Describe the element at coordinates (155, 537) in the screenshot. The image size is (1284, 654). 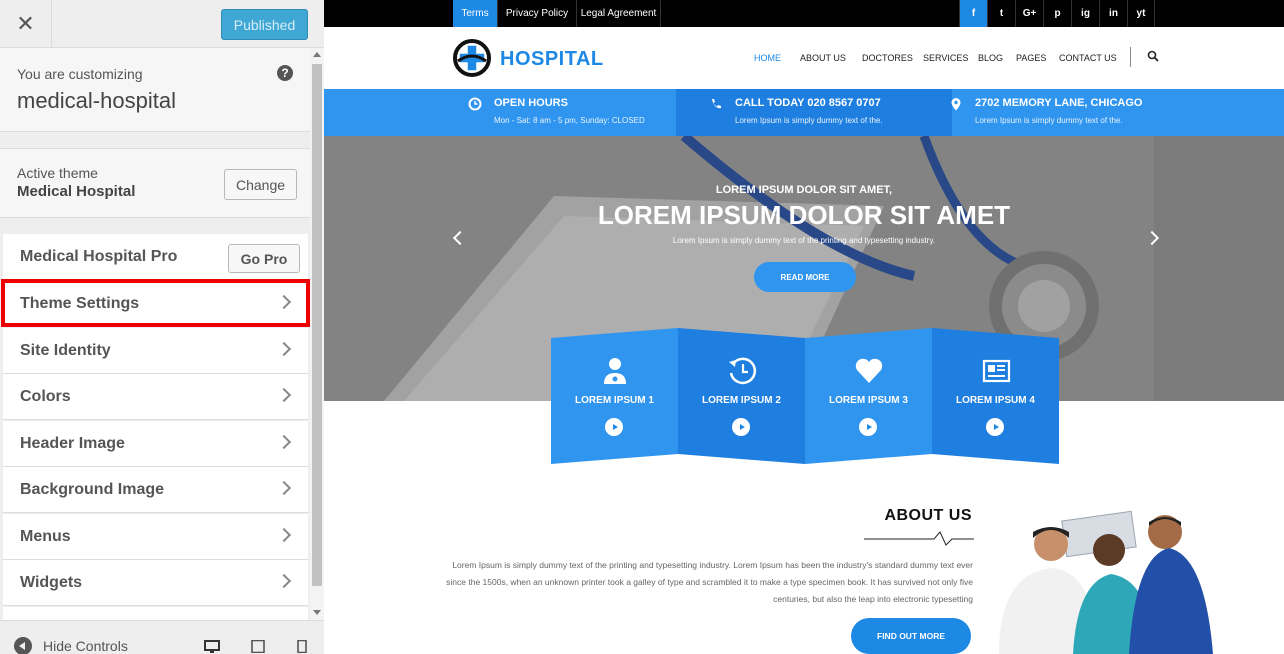
I see `sidebar-item-menus: Menus` at that location.